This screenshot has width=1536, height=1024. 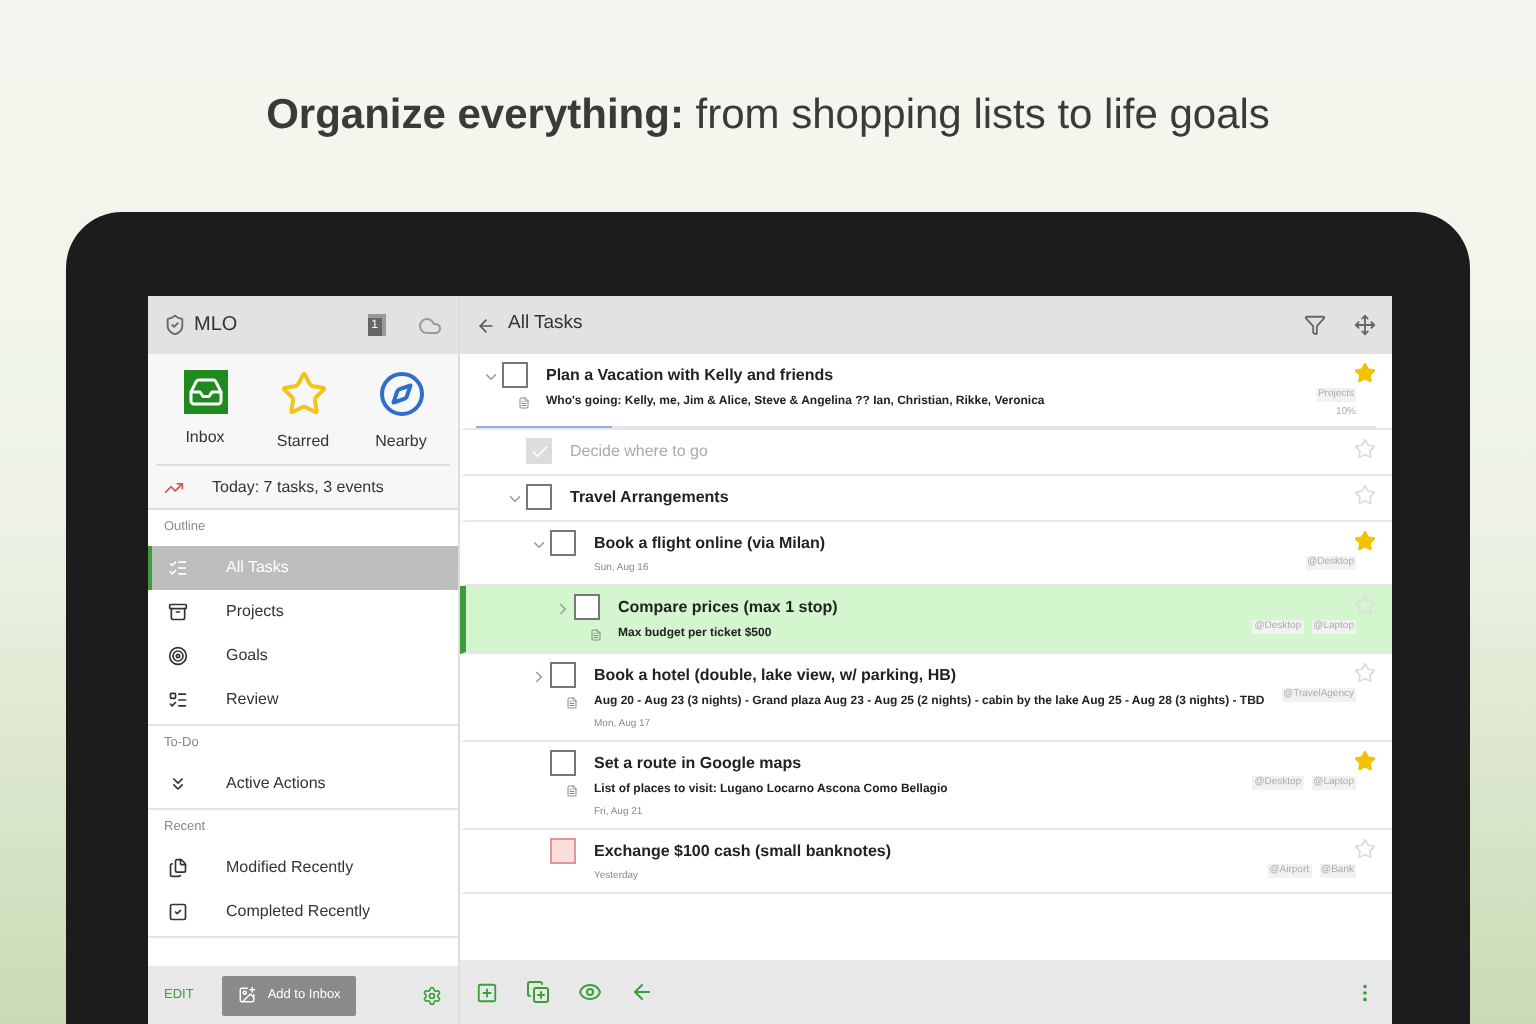 What do you see at coordinates (744, 852) in the screenshot?
I see `task-title: Exchange $100 cash (small banknotes)` at bounding box center [744, 852].